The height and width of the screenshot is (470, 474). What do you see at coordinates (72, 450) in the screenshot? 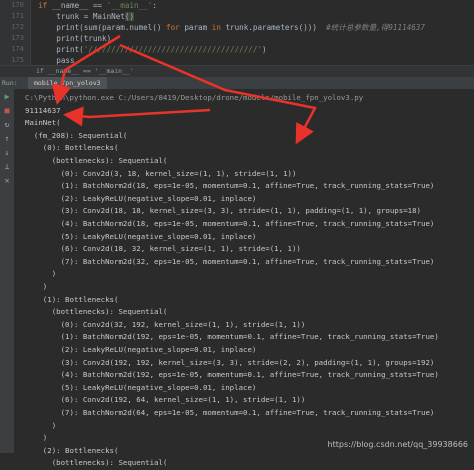
I see `console-line: (2): Bottlenecks(` at bounding box center [72, 450].